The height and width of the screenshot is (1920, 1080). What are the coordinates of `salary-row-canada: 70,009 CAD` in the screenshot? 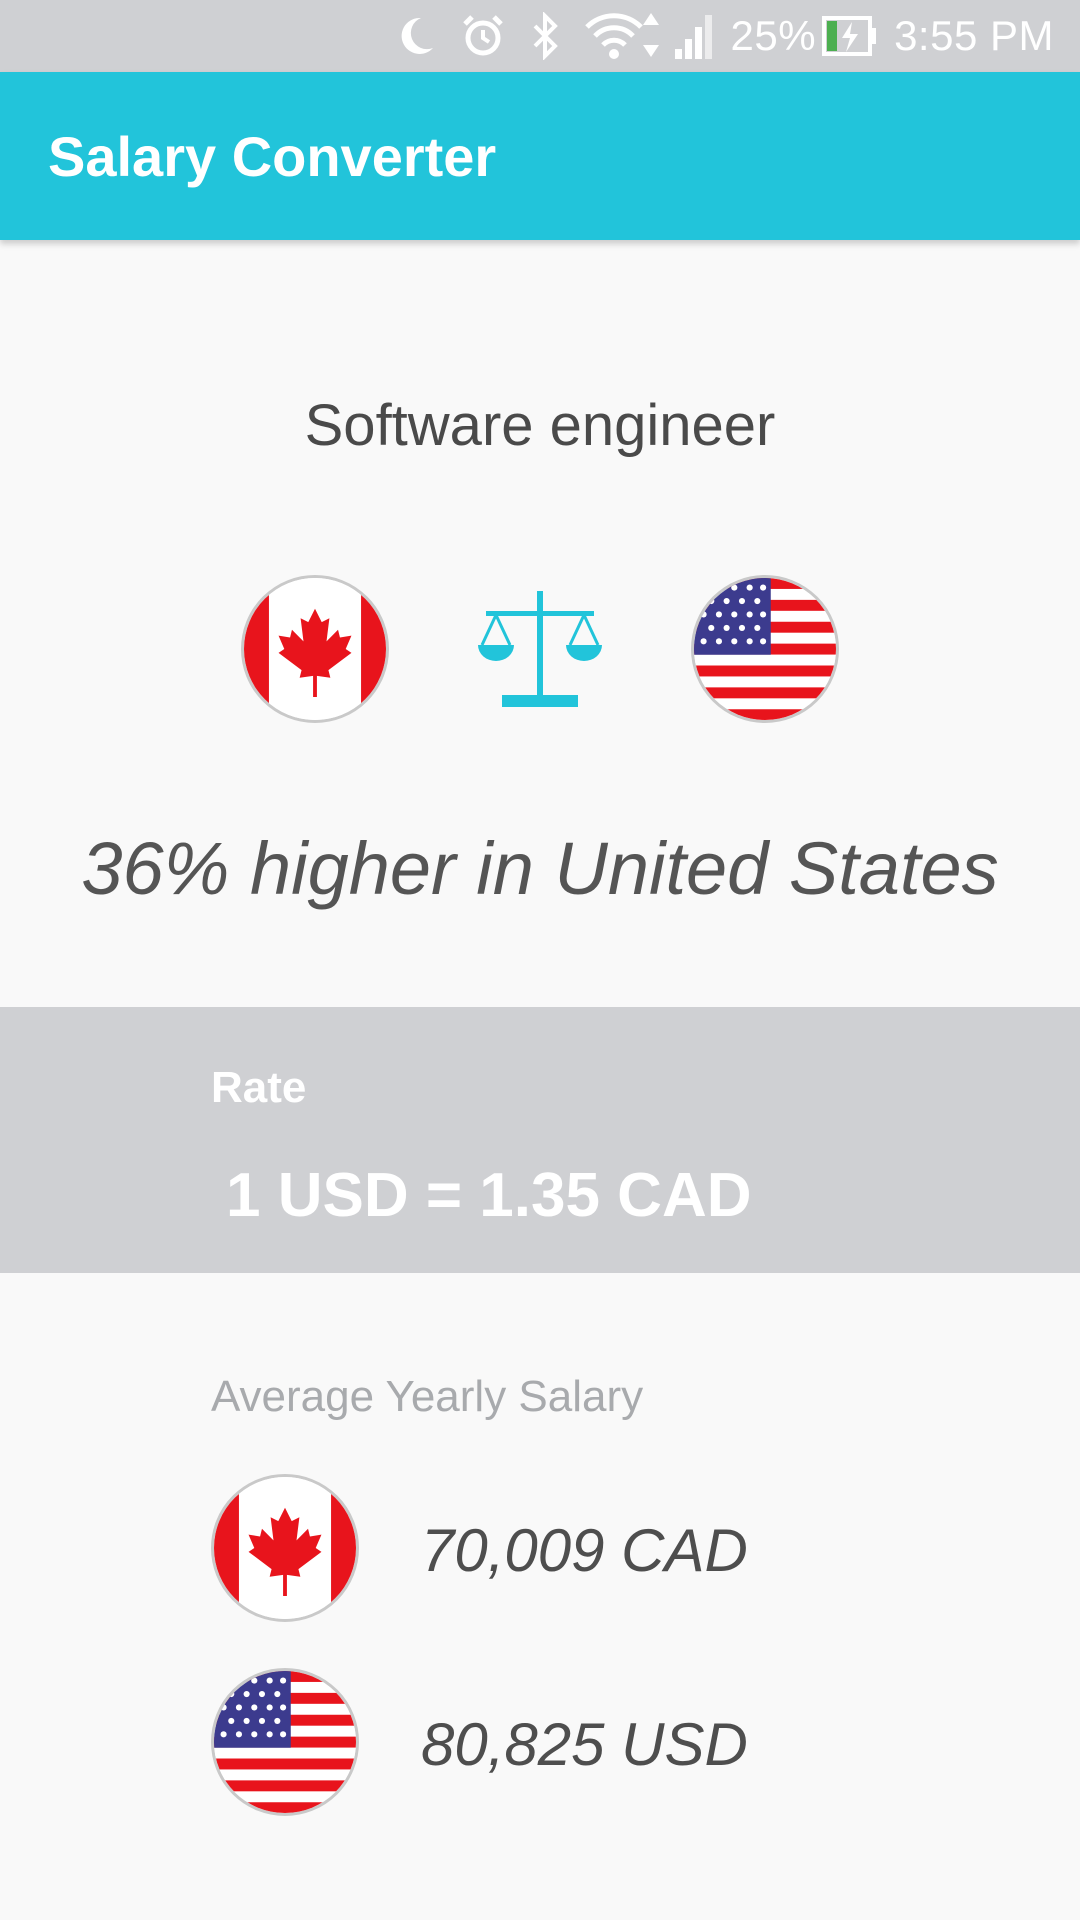 It's located at (611, 1549).